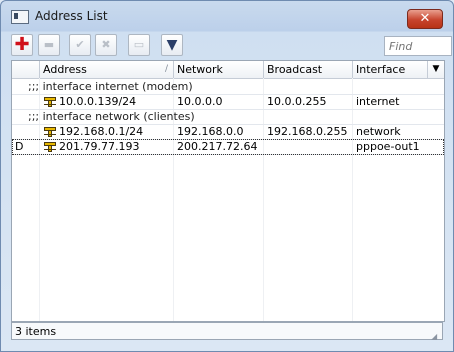 This screenshot has height=352, width=454. What do you see at coordinates (19, 146) in the screenshot?
I see `row-status: D` at bounding box center [19, 146].